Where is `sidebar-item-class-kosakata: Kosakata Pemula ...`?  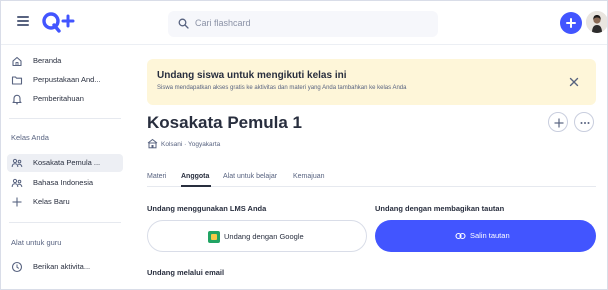 sidebar-item-class-kosakata: Kosakata Pemula ... is located at coordinates (65, 163).